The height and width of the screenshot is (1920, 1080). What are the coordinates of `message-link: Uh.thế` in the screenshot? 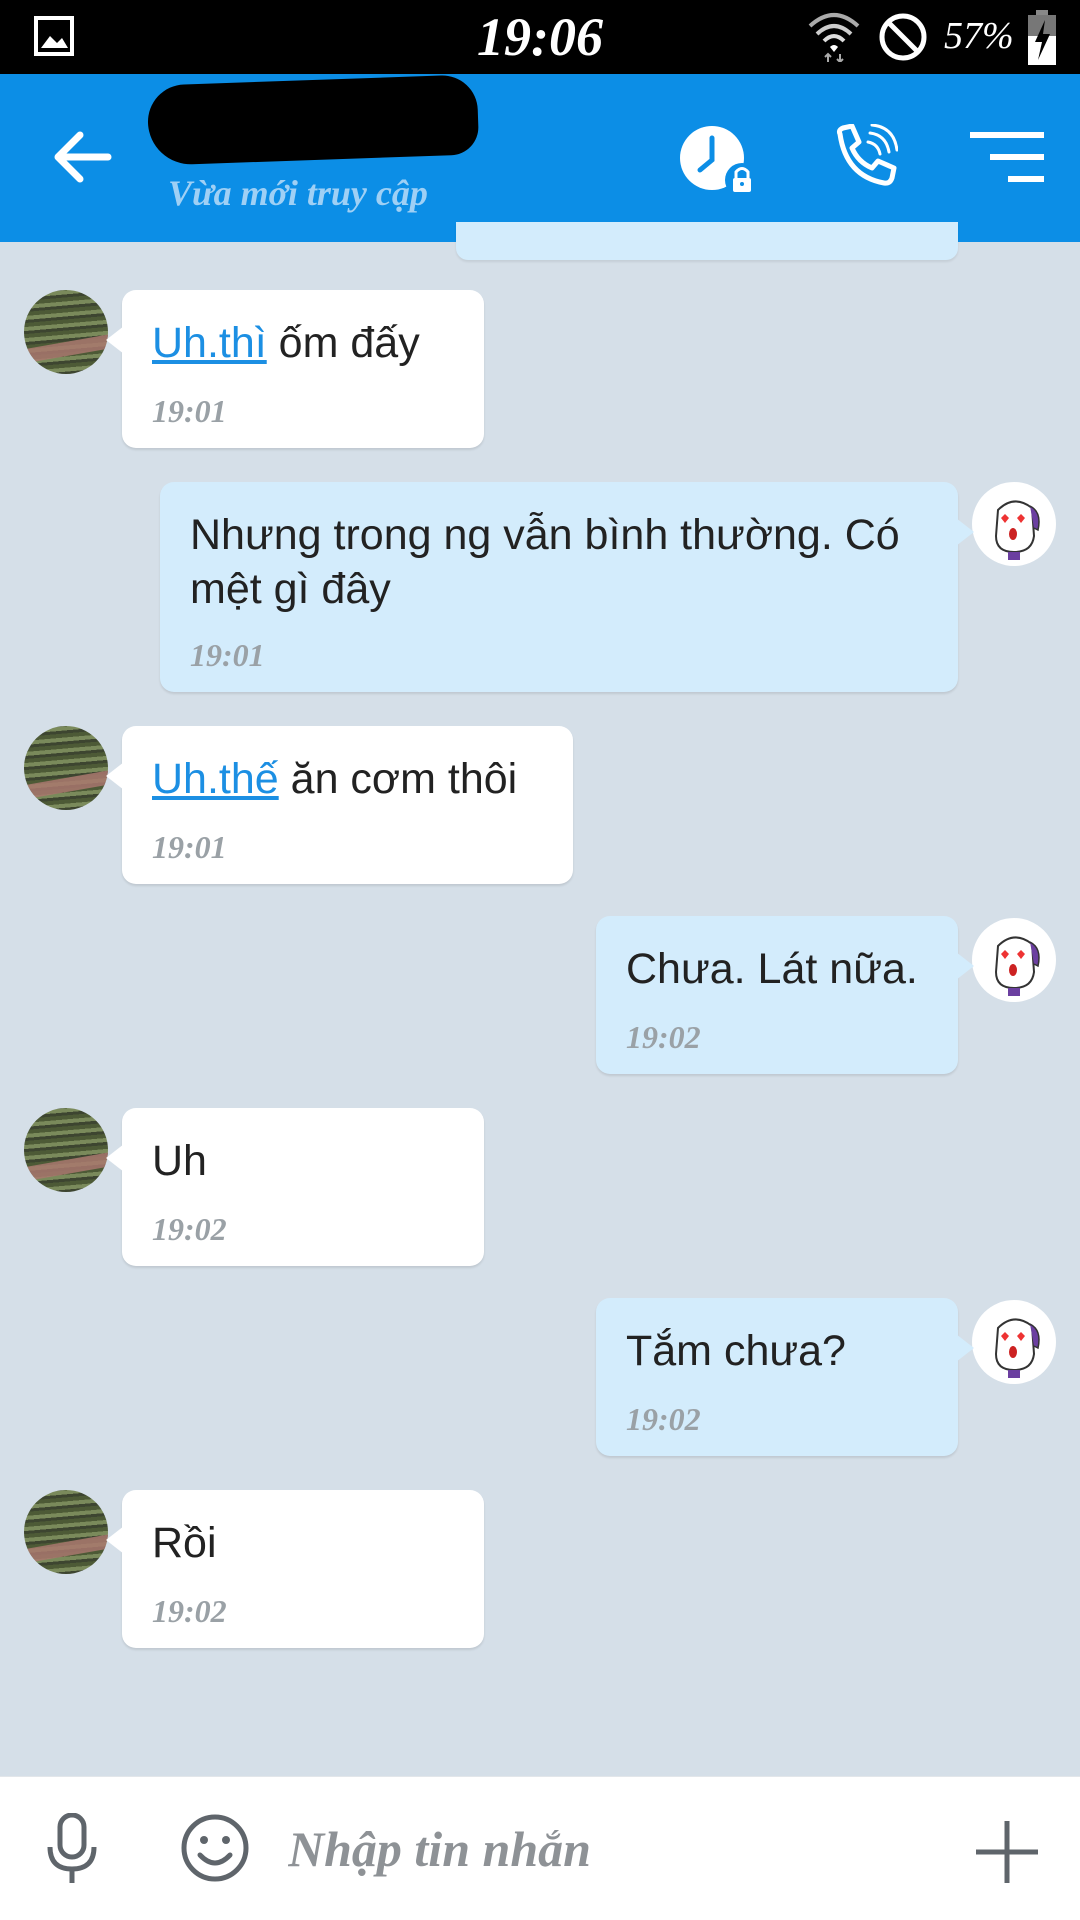 It's located at (215, 779).